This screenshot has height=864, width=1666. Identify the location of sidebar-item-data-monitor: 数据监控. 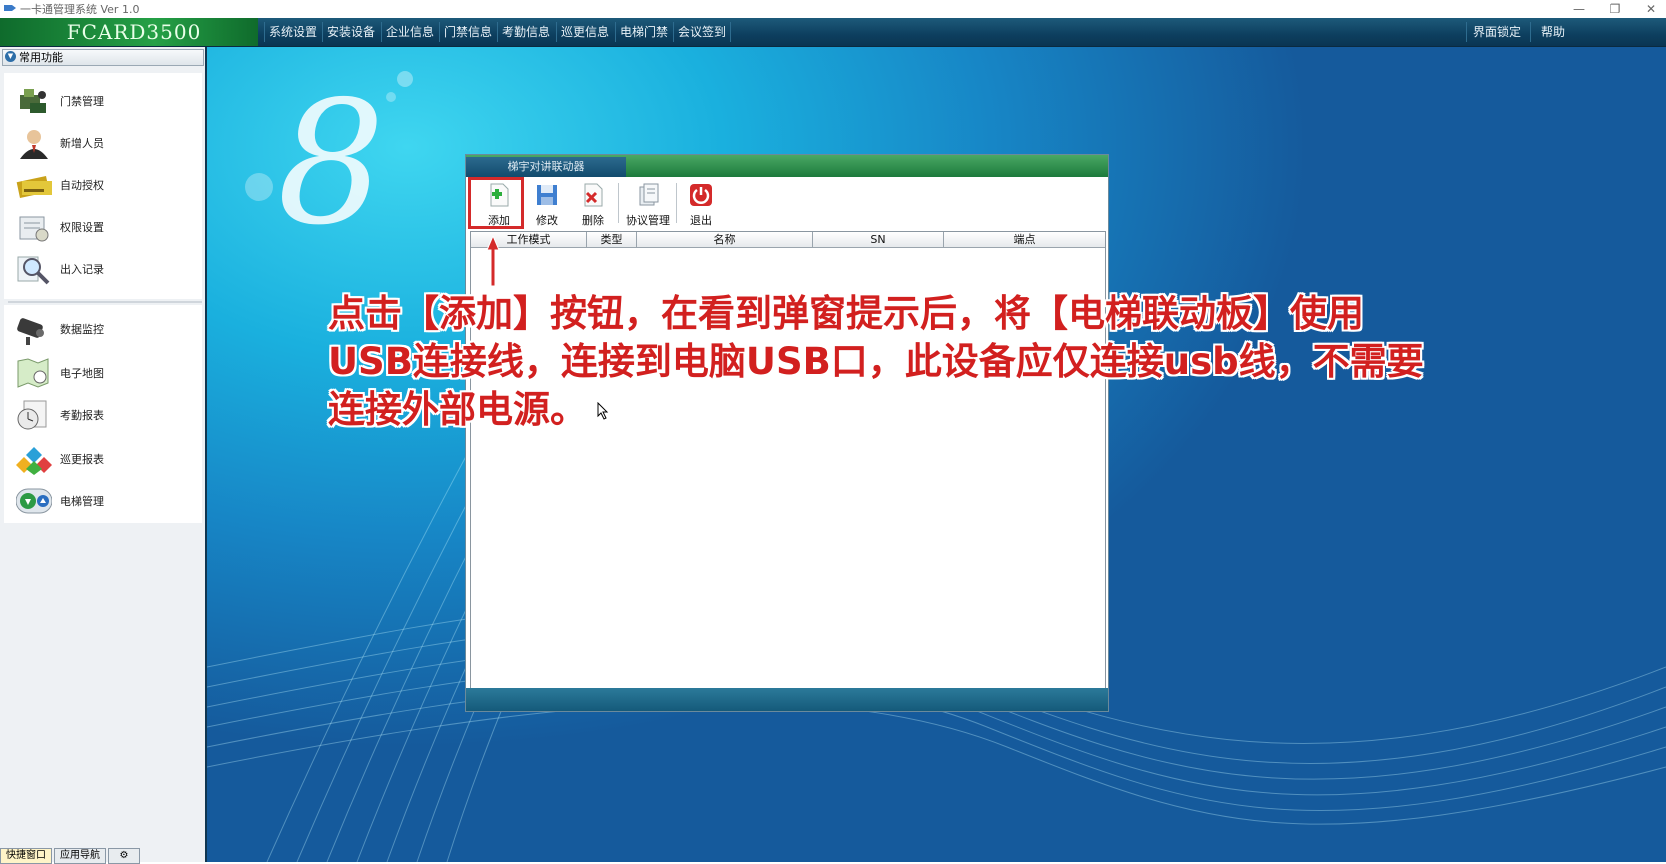
(106, 329).